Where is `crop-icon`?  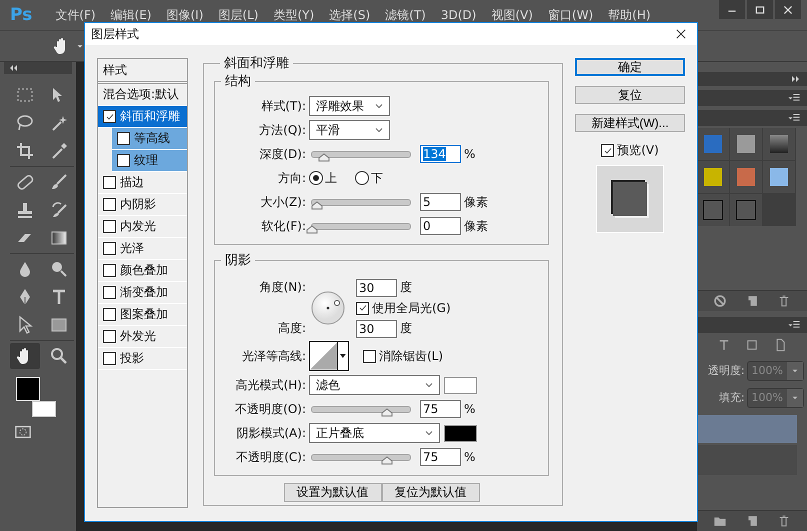
crop-icon is located at coordinates (25, 151).